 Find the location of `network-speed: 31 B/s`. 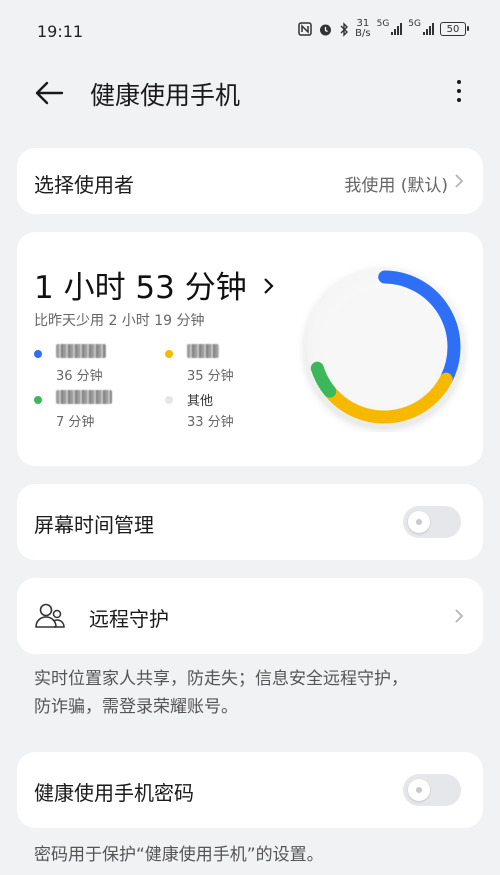

network-speed: 31 B/s is located at coordinates (362, 29).